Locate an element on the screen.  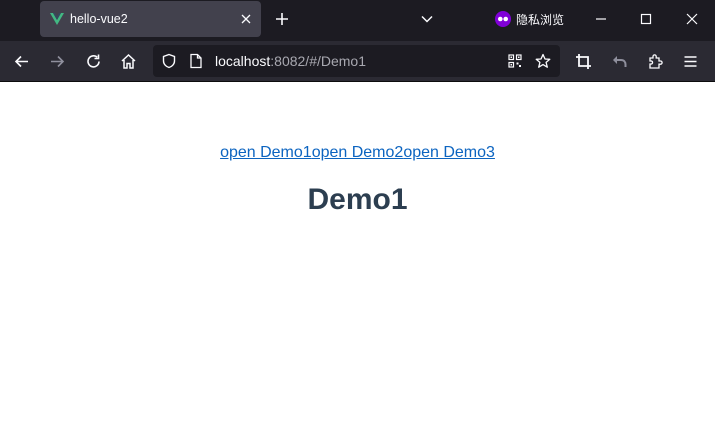
link-open-demo1: open Demo1 is located at coordinates (266, 152).